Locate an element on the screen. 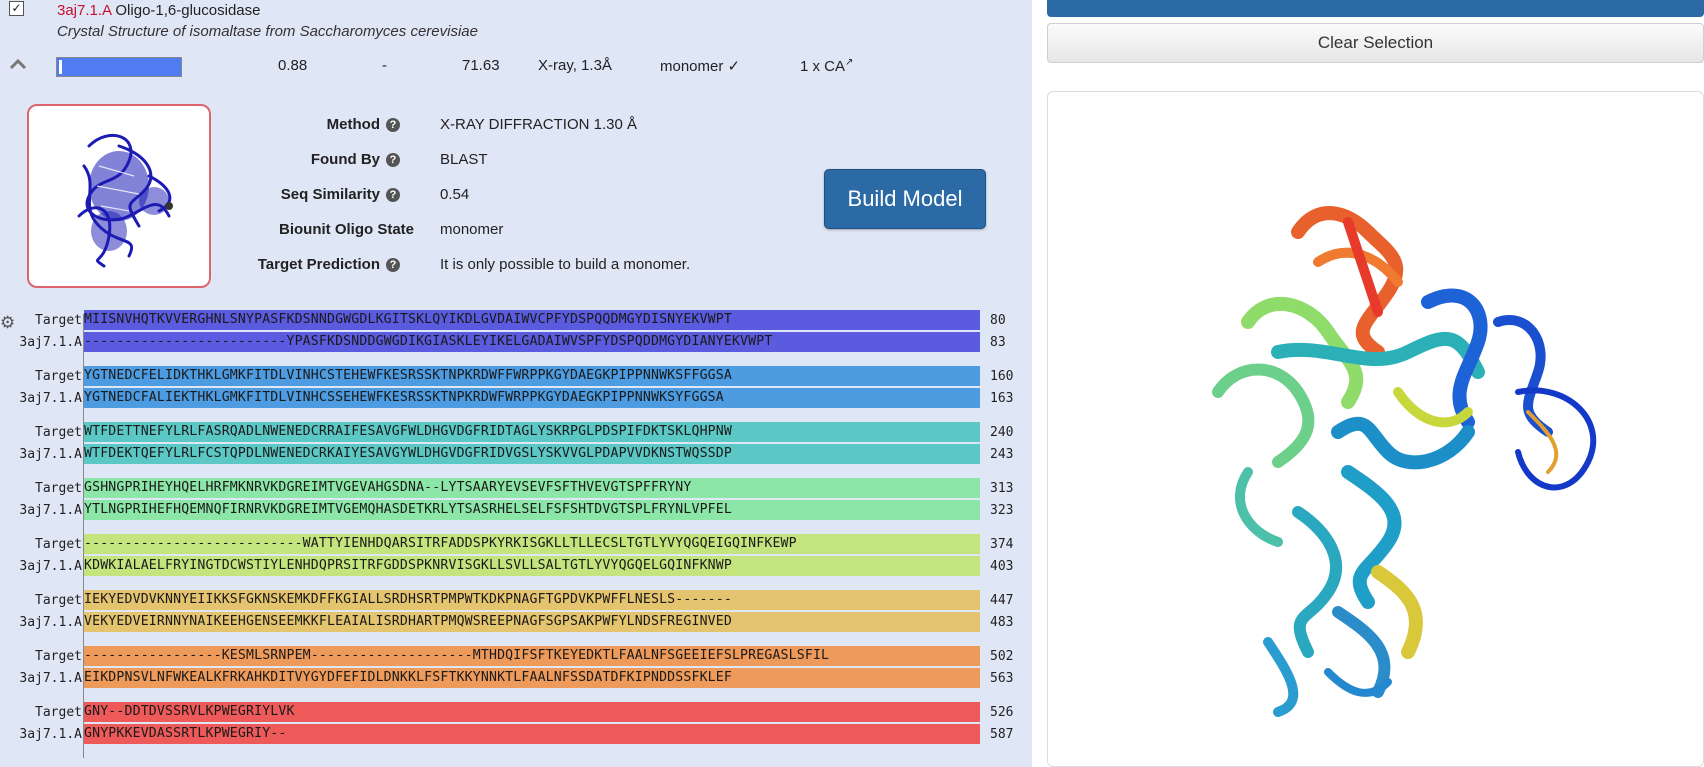 This screenshot has width=1704, height=767. coverage-bar is located at coordinates (119, 67).